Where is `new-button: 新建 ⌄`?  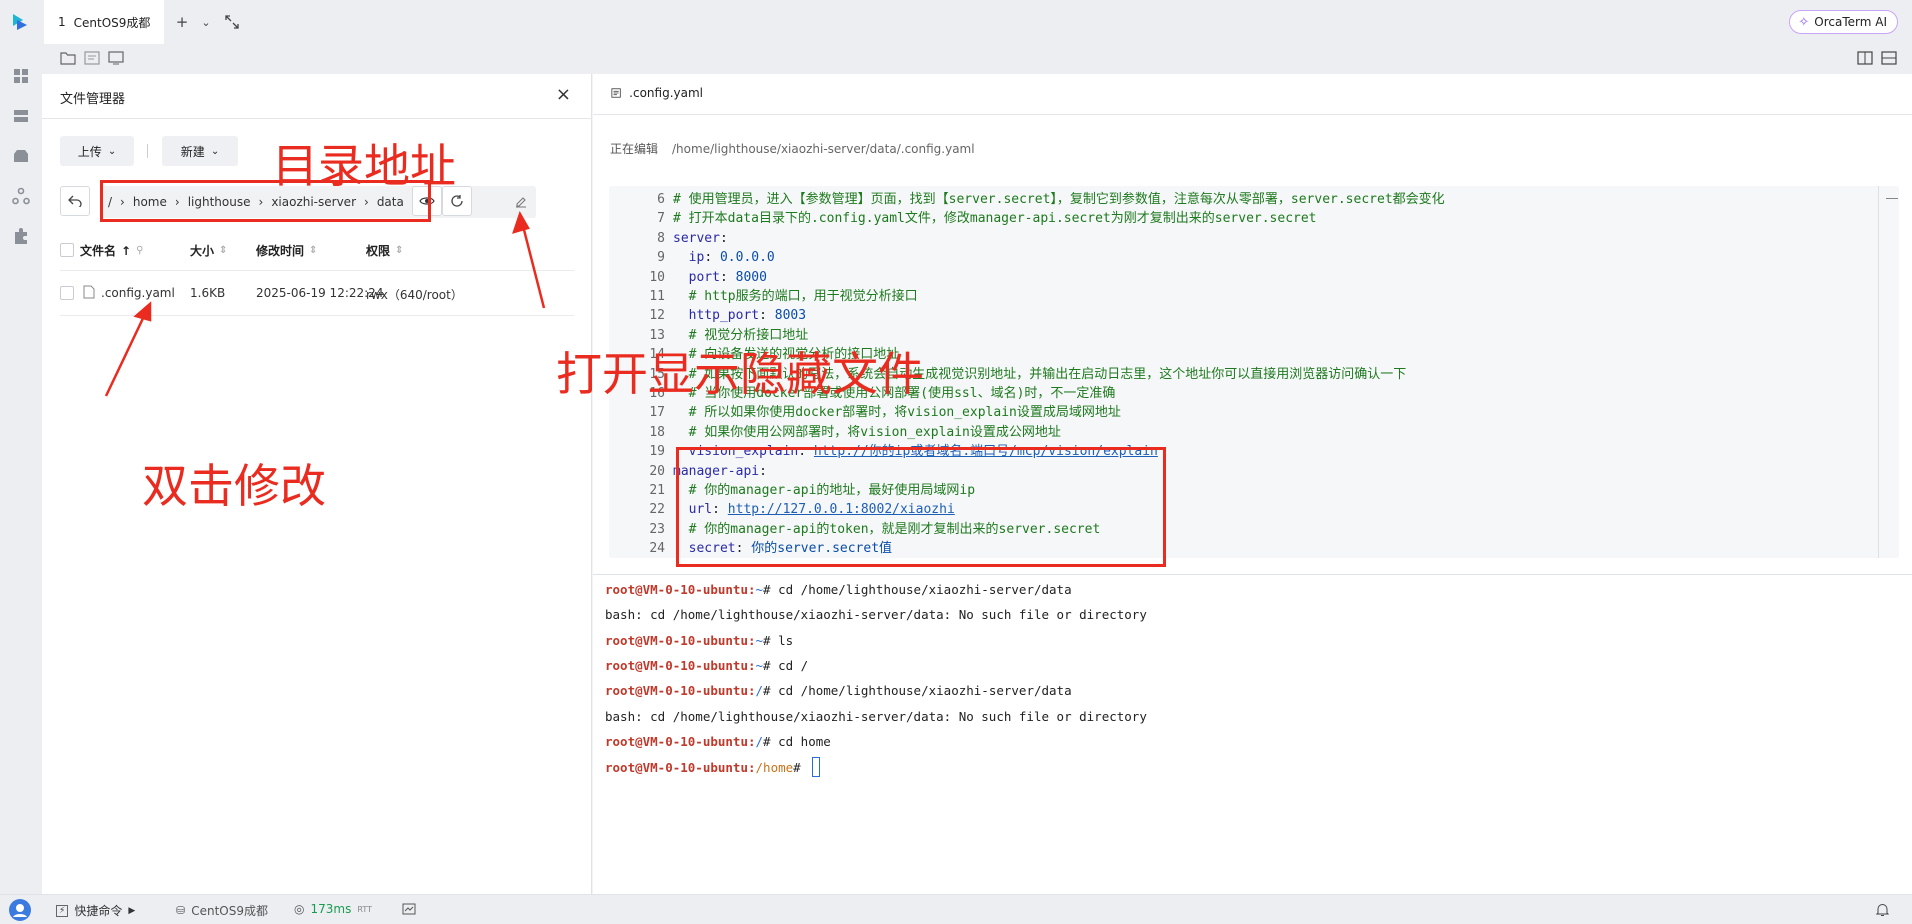 new-button: 新建 ⌄ is located at coordinates (200, 151).